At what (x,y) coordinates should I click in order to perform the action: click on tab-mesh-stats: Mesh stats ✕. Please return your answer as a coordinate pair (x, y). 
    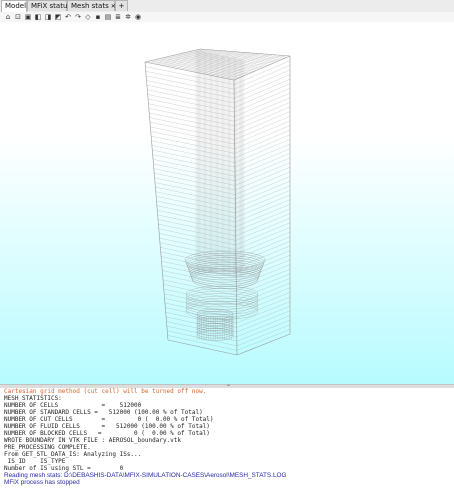
    Looking at the image, I should click on (91, 5).